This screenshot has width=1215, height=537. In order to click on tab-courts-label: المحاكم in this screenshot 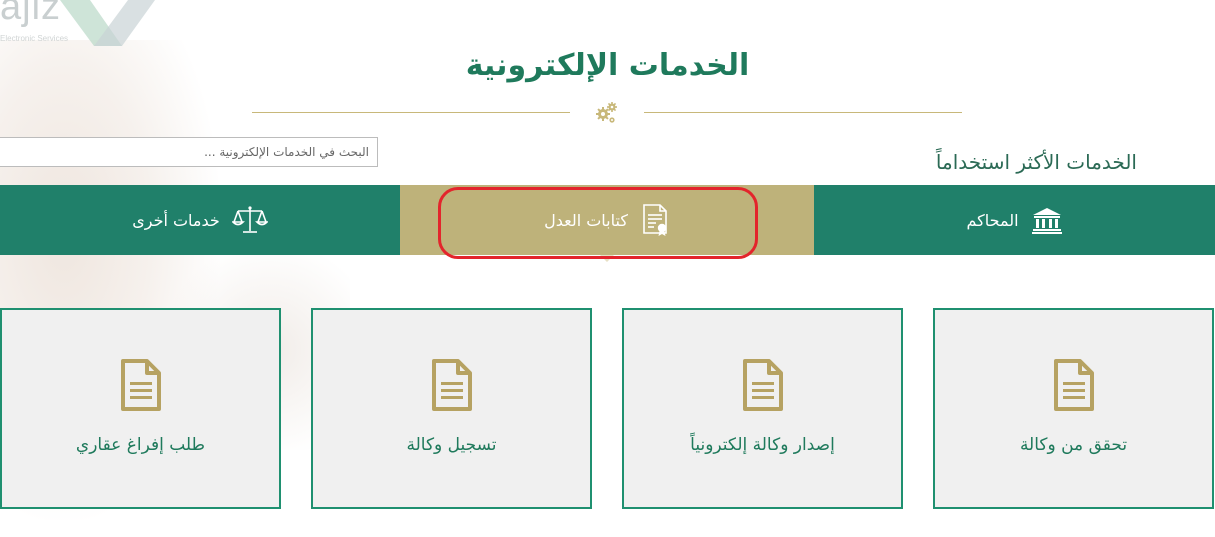, I will do `click(992, 220)`.